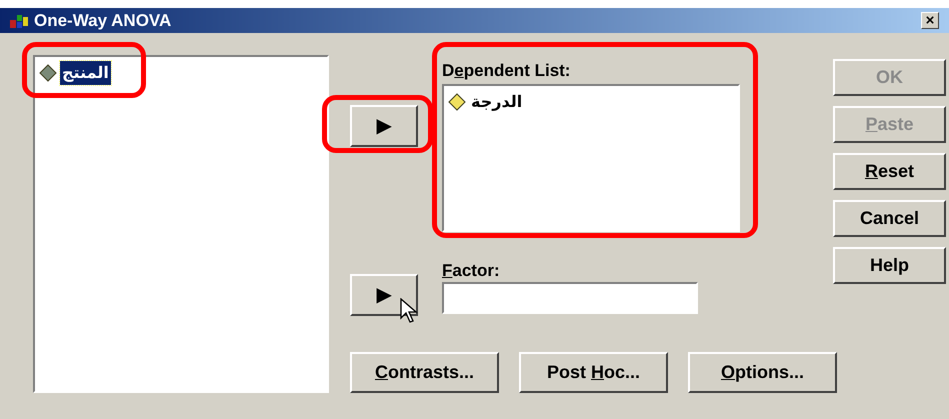 This screenshot has height=419, width=949. I want to click on close-button: ×, so click(930, 20).